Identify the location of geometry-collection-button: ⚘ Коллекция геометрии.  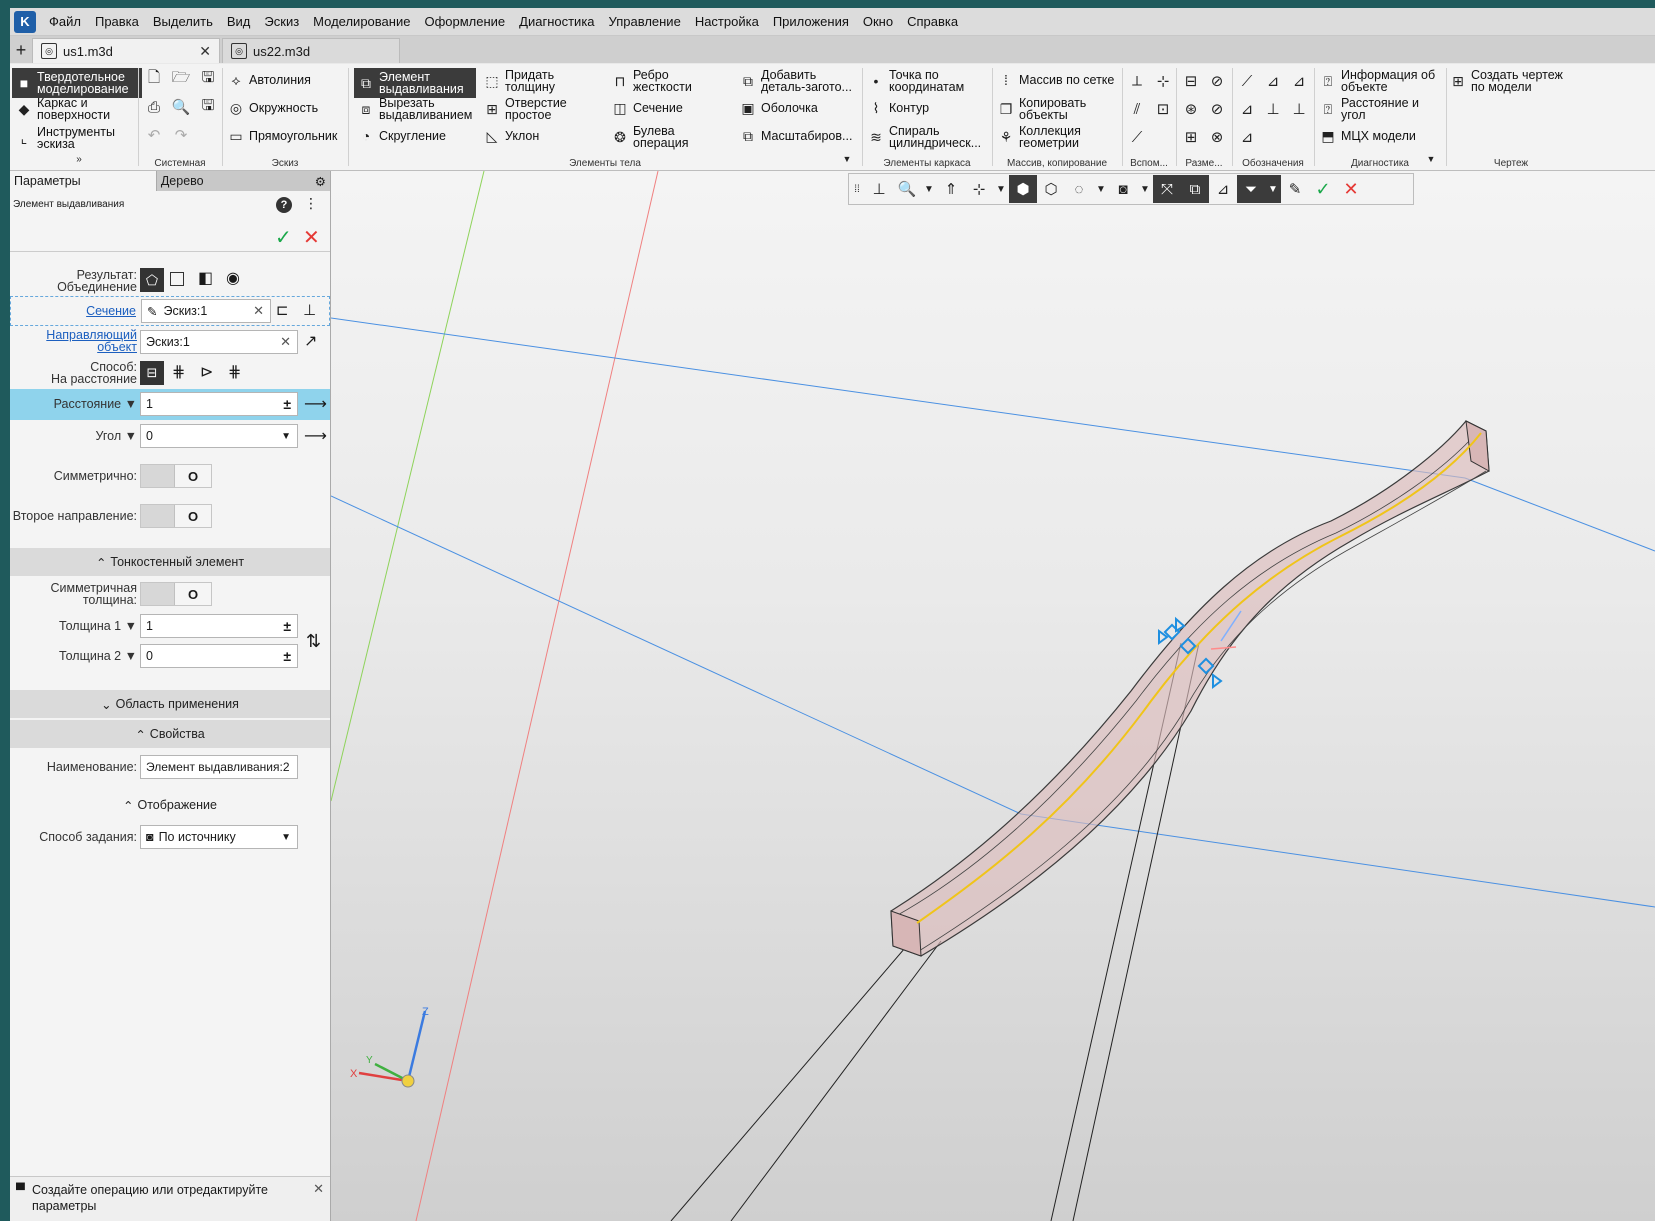
(1053, 137).